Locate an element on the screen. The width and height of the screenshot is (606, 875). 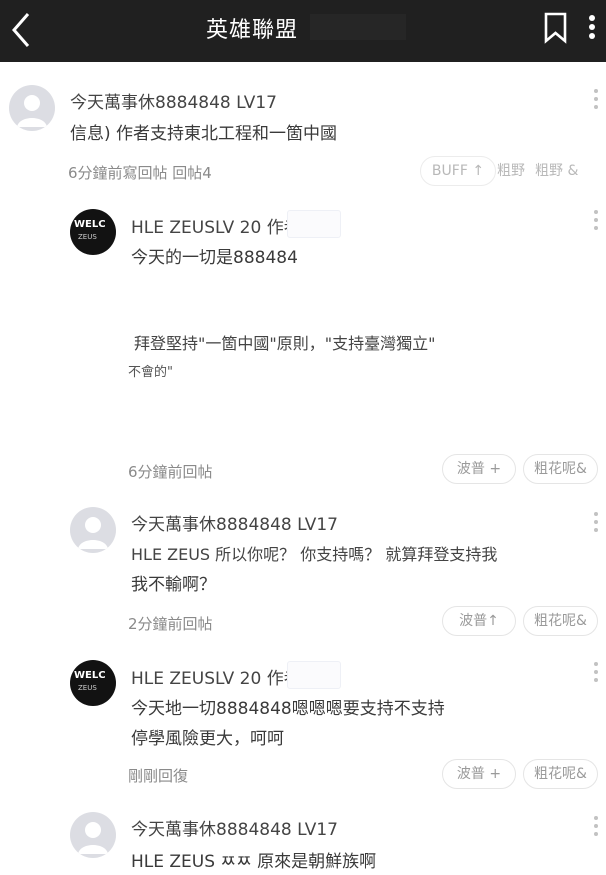
comment-meta: 6分鐘前寫回帖 回帖4 is located at coordinates (140, 173).